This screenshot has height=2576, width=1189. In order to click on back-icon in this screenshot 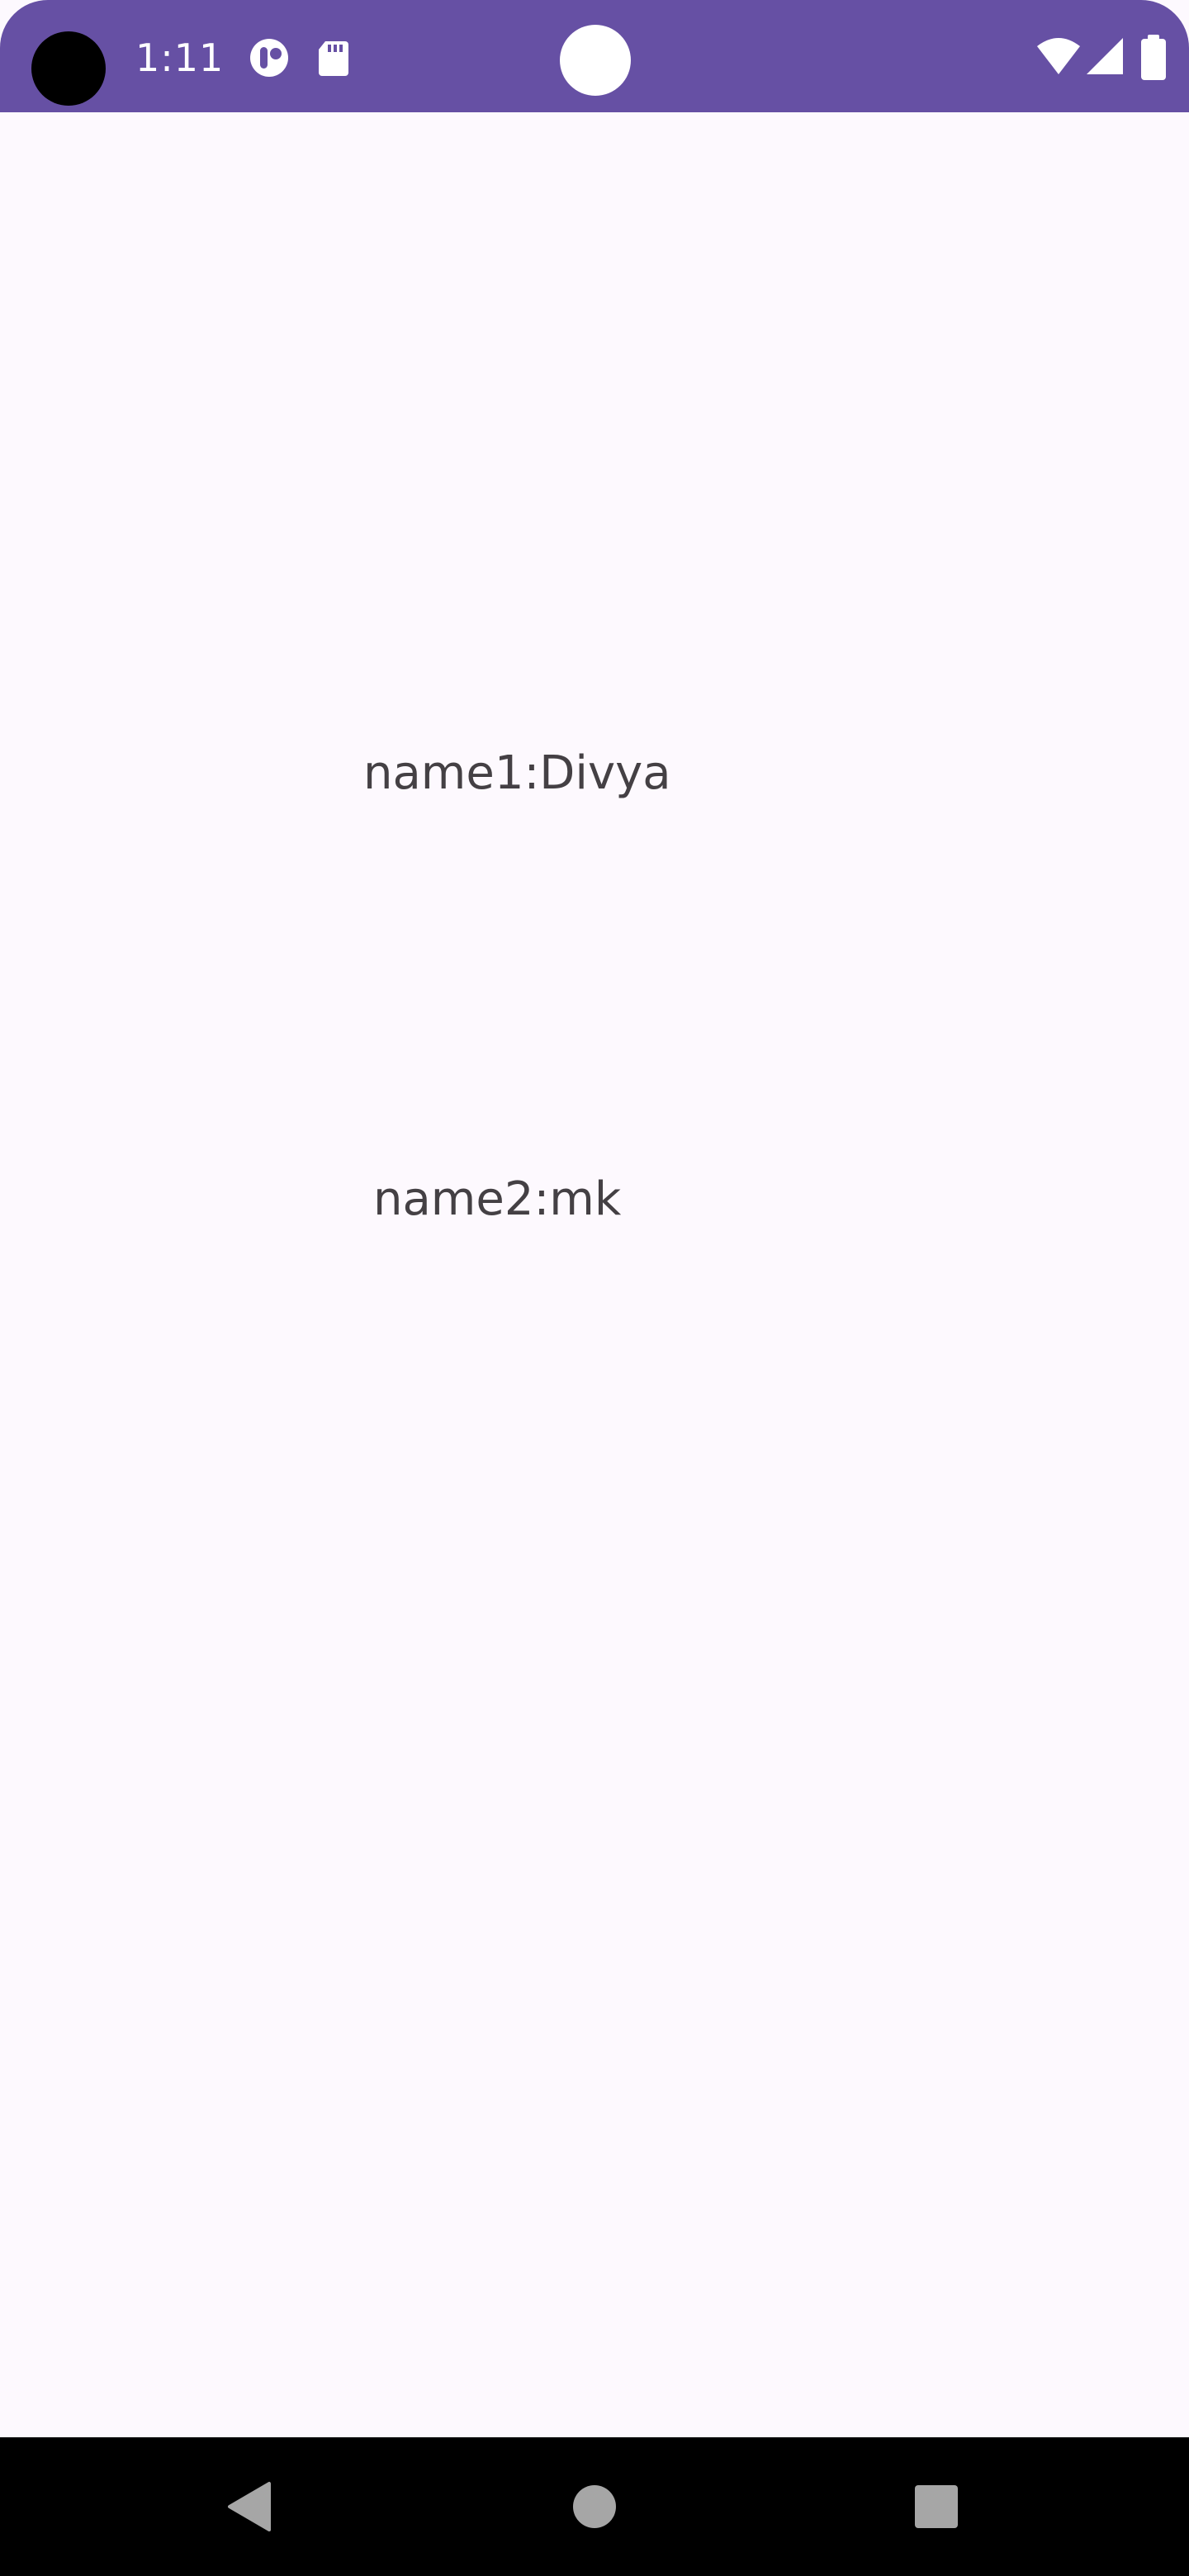, I will do `click(249, 2506)`.